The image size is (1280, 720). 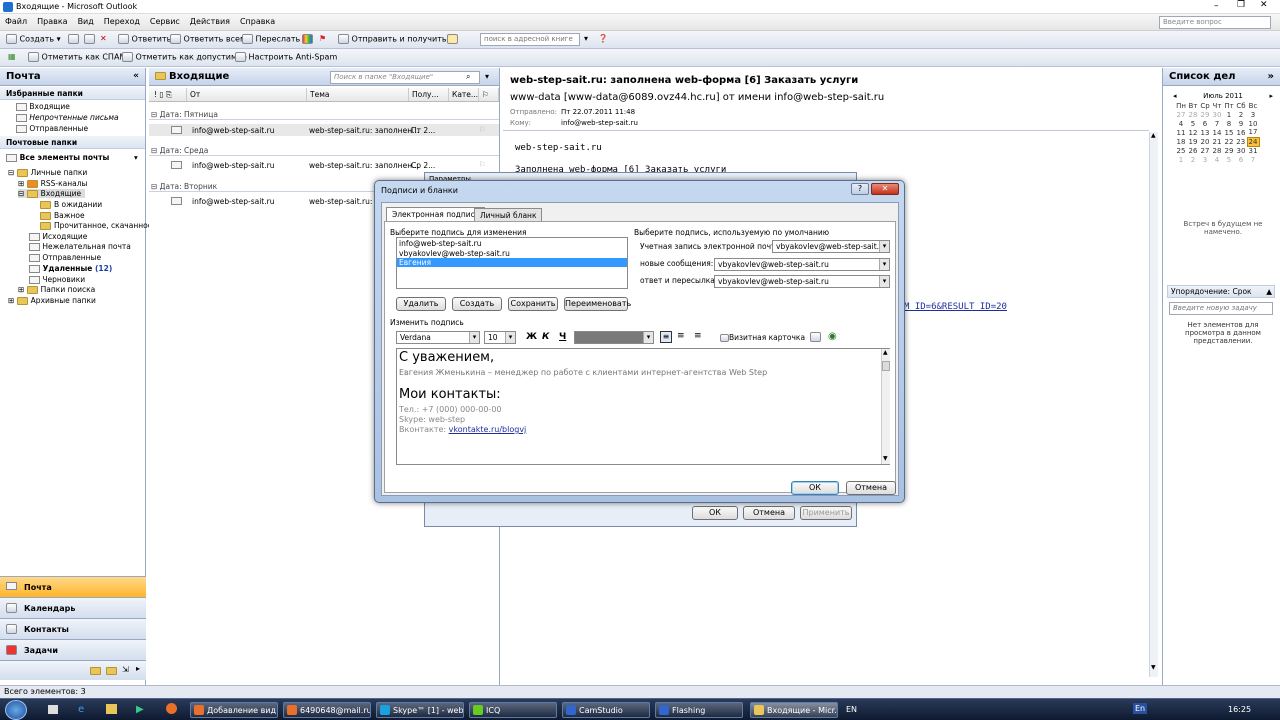 What do you see at coordinates (80, 246) in the screenshot?
I see `tree-junk: Нежелательная почта` at bounding box center [80, 246].